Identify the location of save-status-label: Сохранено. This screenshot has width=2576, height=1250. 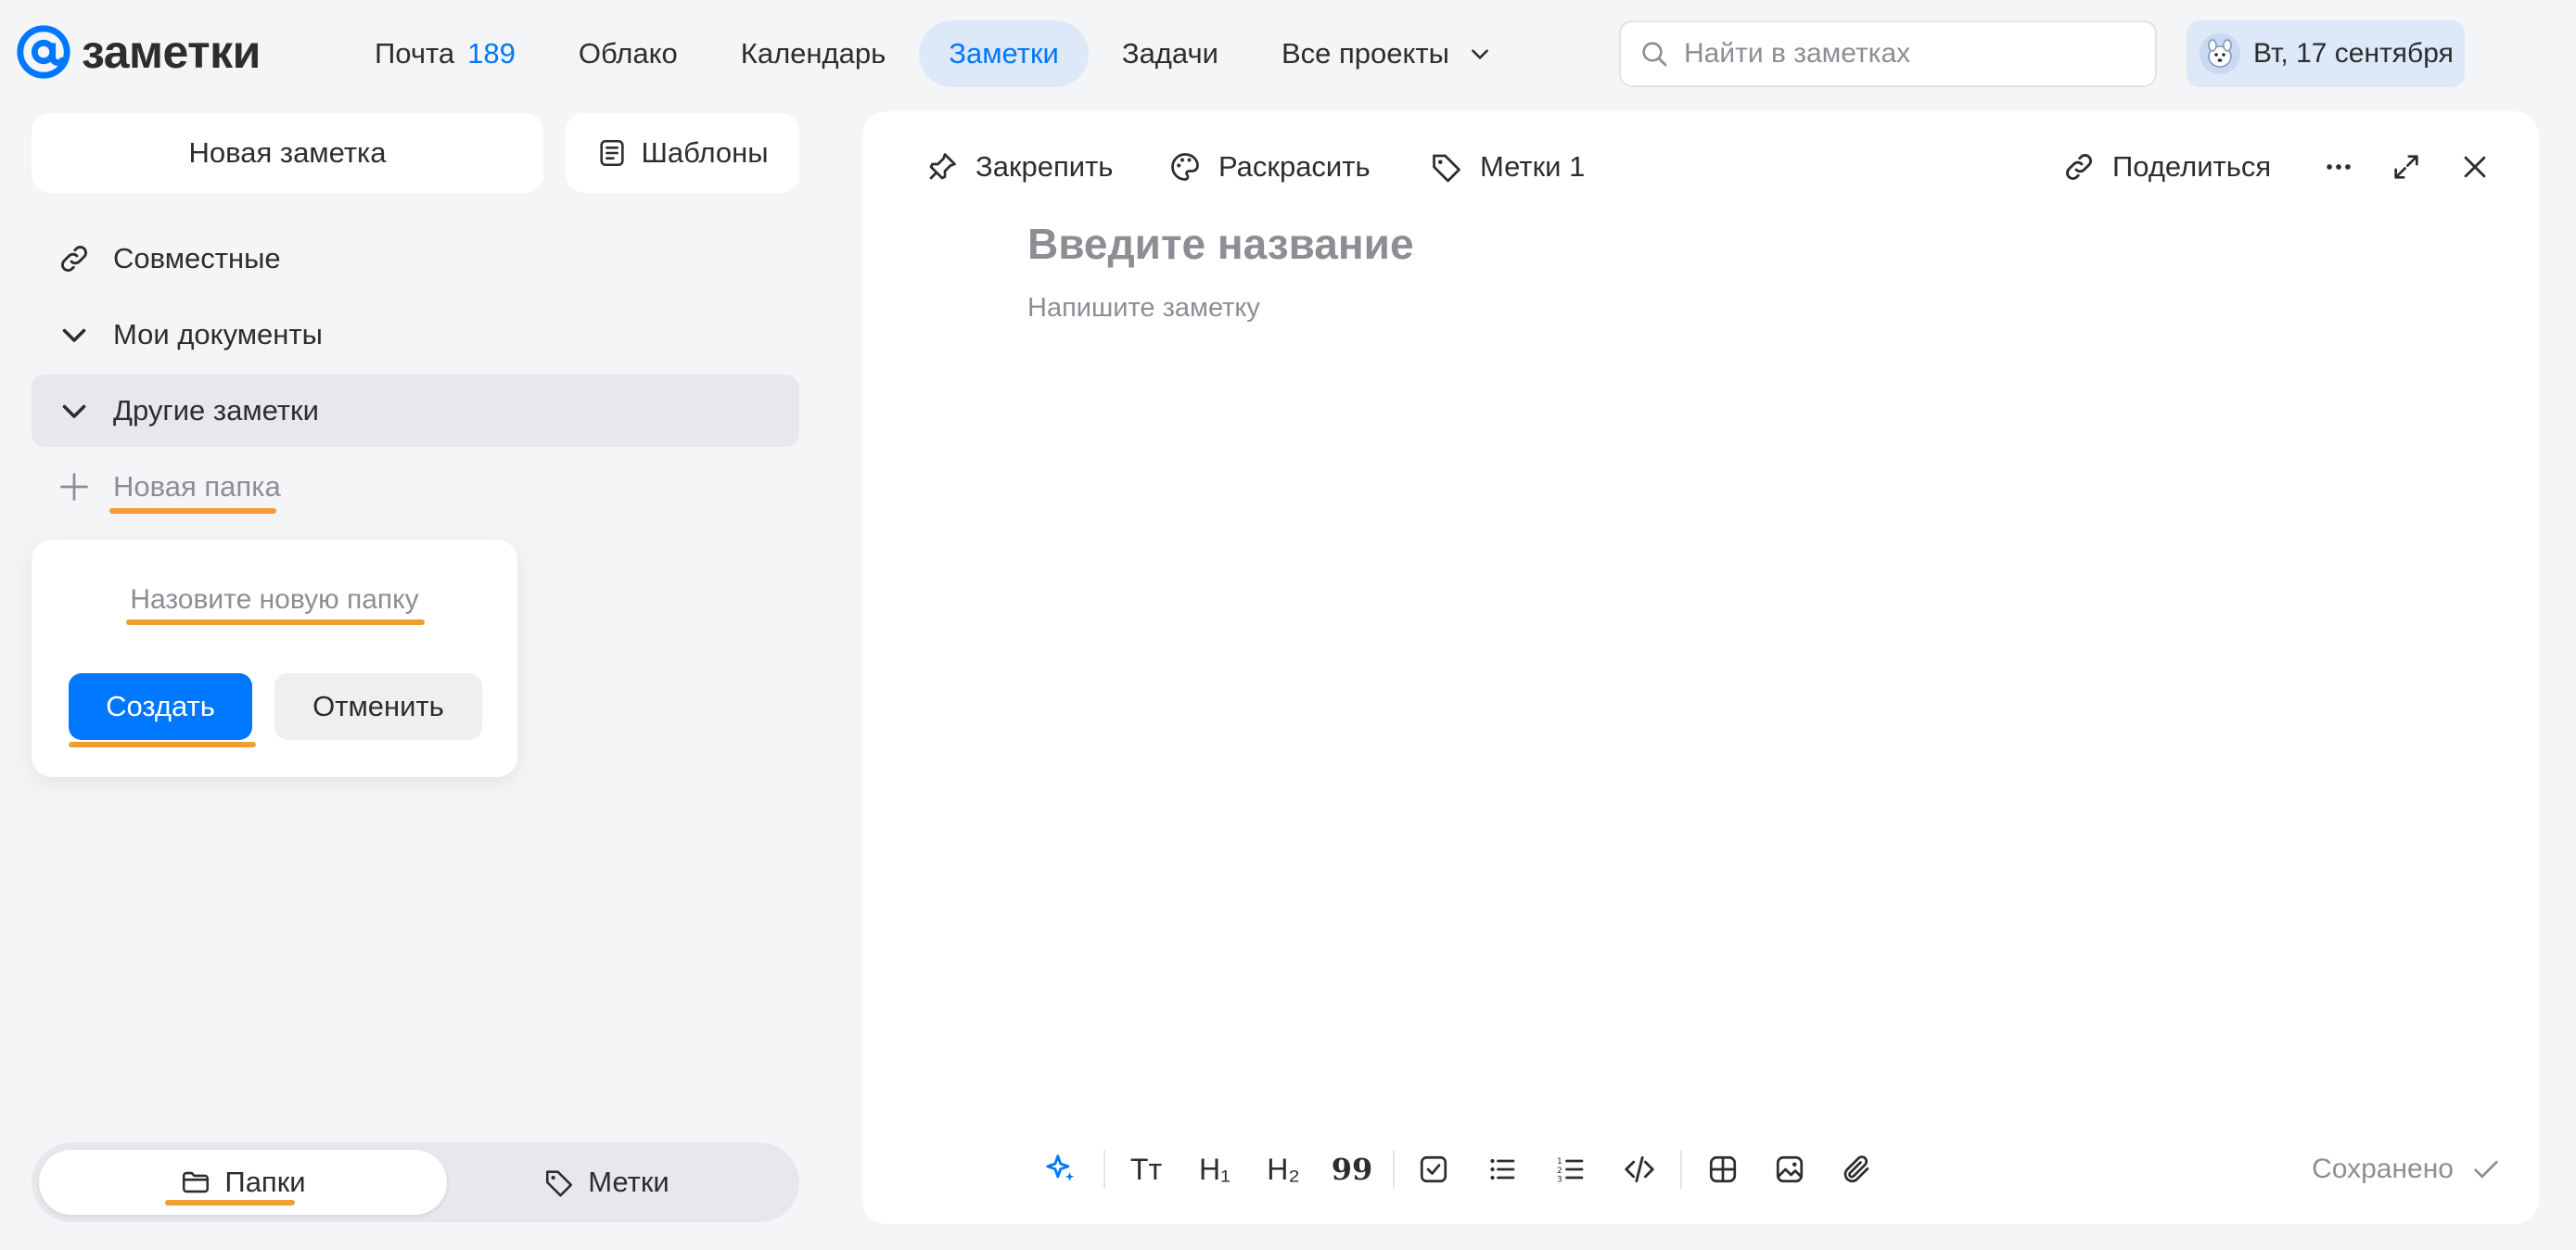
(2383, 1169).